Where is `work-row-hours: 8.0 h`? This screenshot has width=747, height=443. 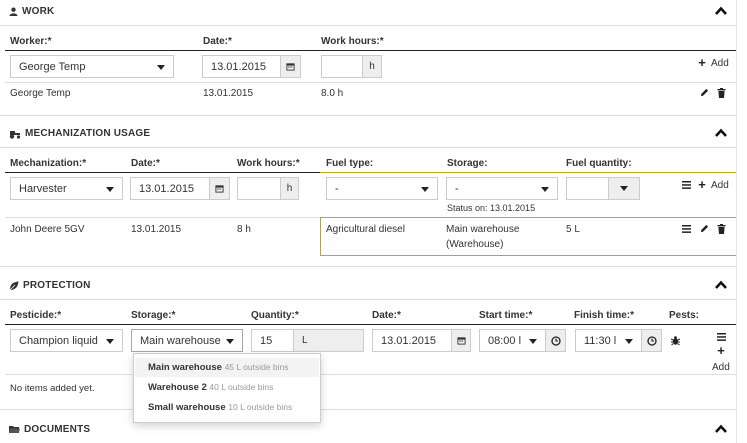
work-row-hours: 8.0 h is located at coordinates (332, 93).